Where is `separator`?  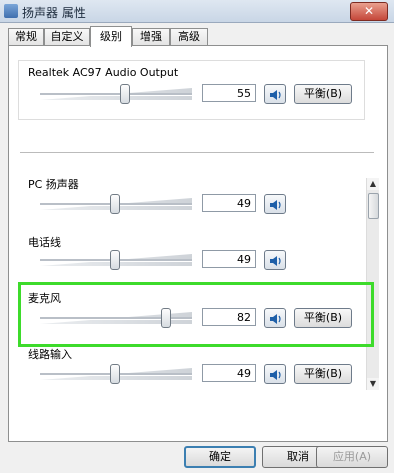
separator is located at coordinates (197, 152).